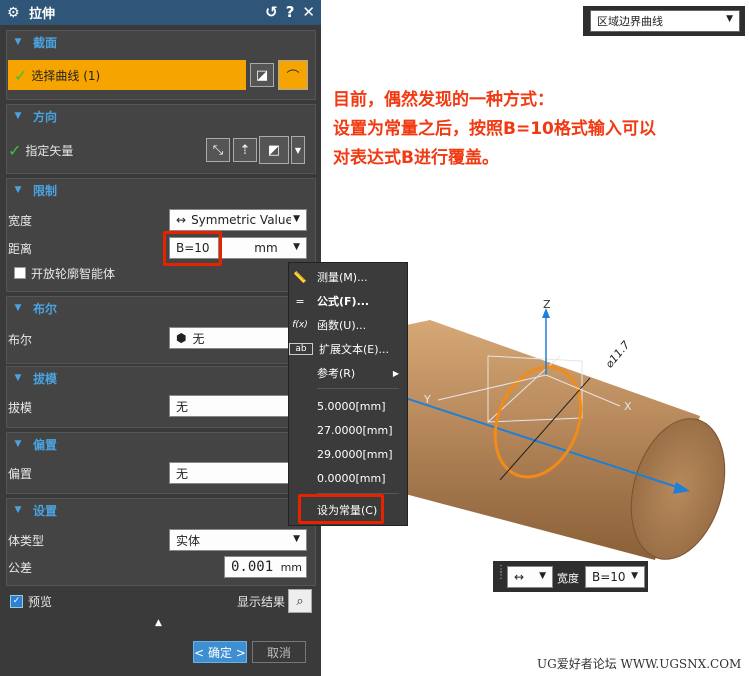 The width and height of the screenshot is (749, 676). I want to click on show-result-label: 显示结果, so click(261, 601).